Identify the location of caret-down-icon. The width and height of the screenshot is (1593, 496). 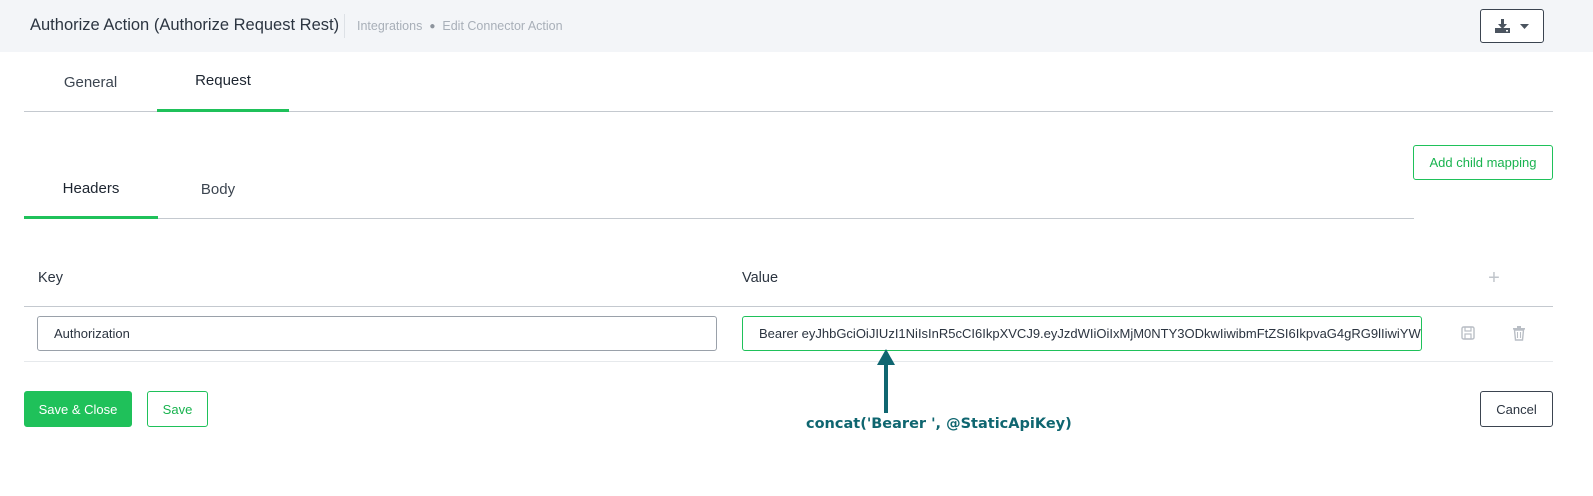
(1524, 26).